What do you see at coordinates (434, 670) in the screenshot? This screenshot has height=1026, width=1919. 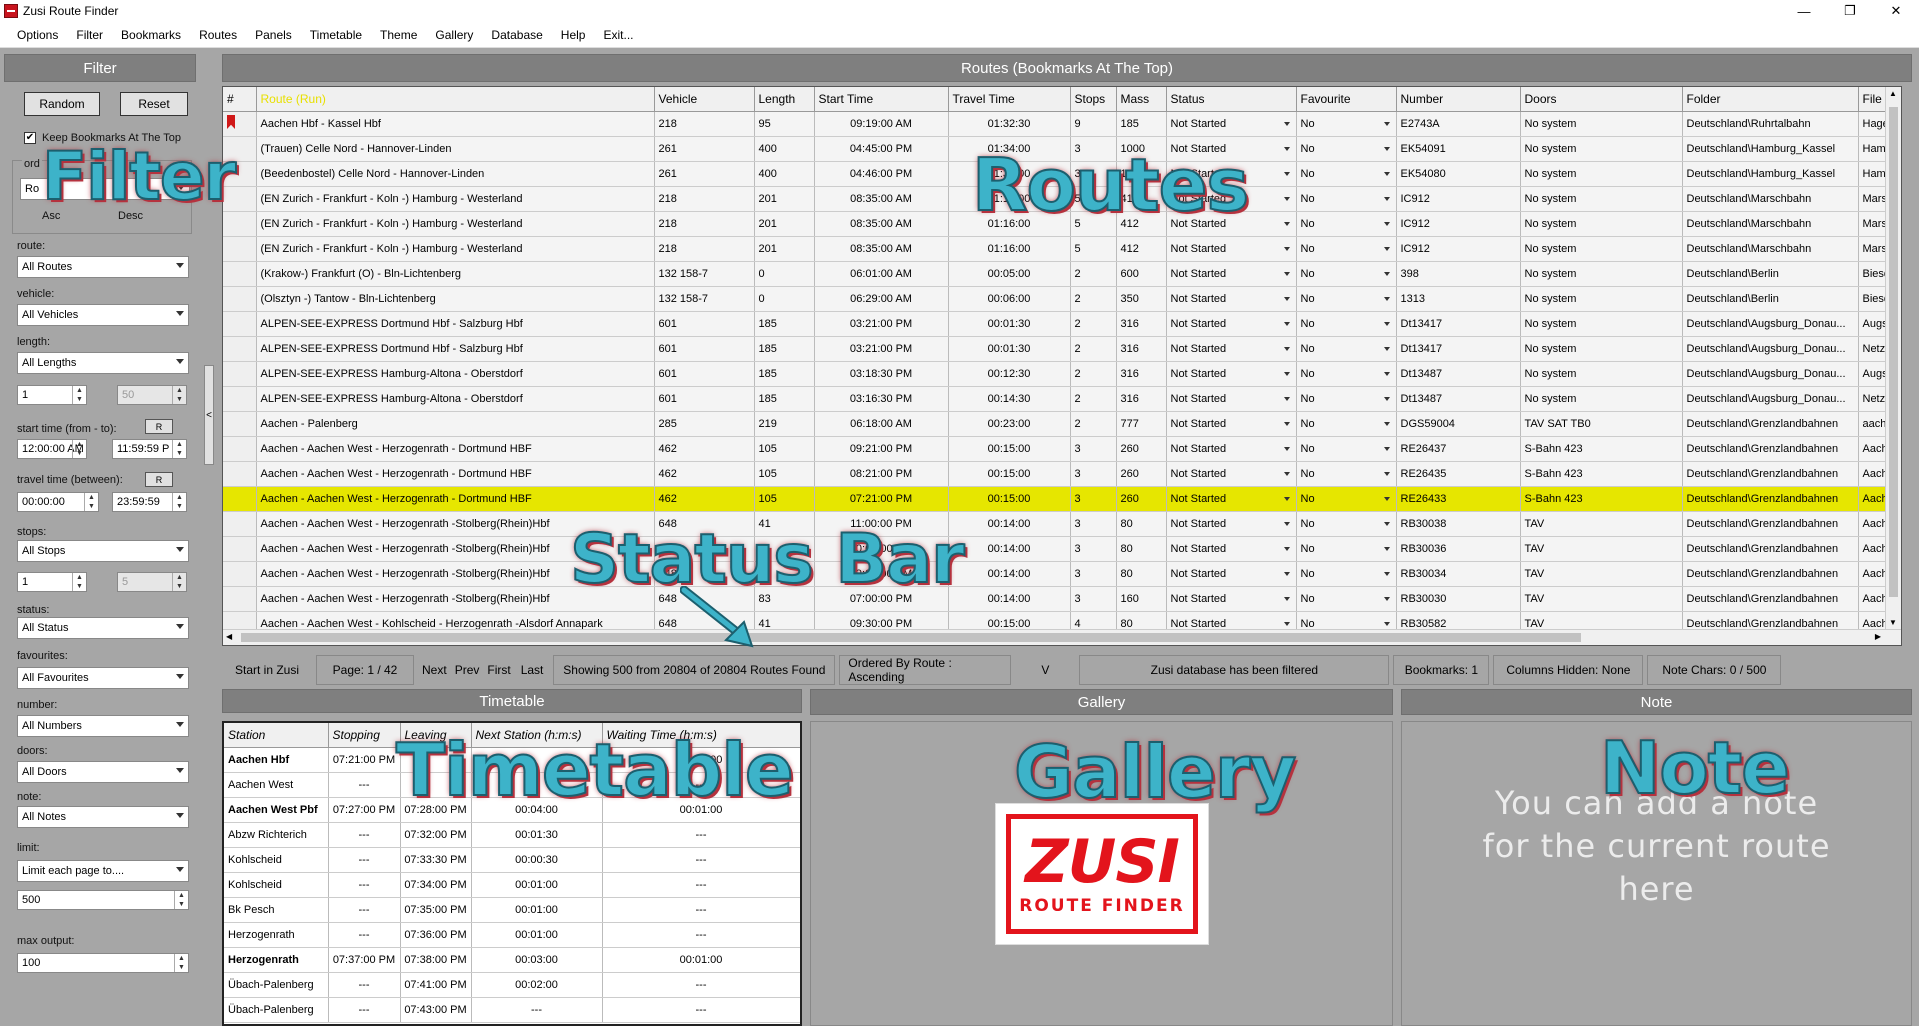 I see `next-page-button: Next` at bounding box center [434, 670].